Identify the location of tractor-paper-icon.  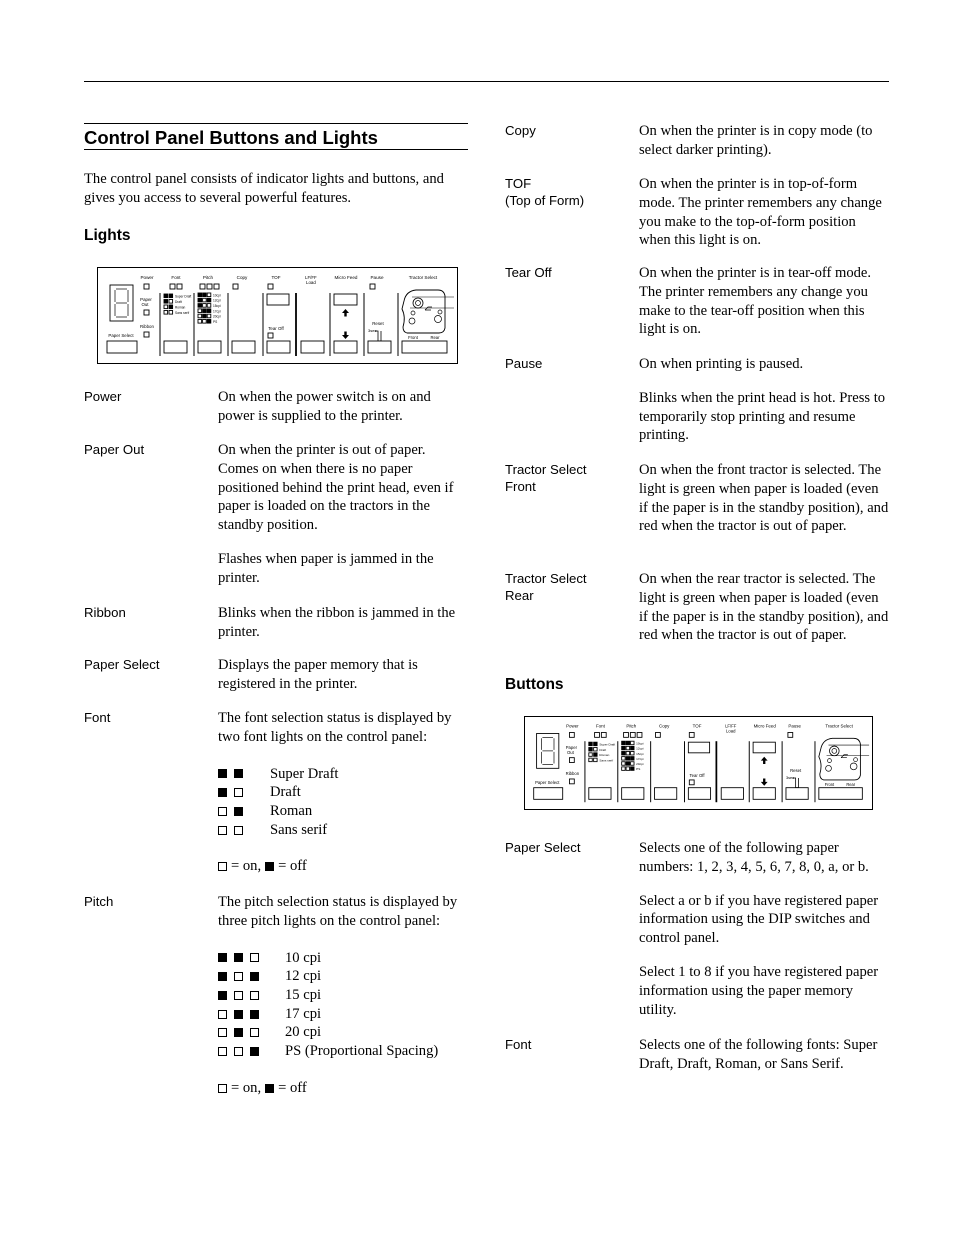
(428, 308).